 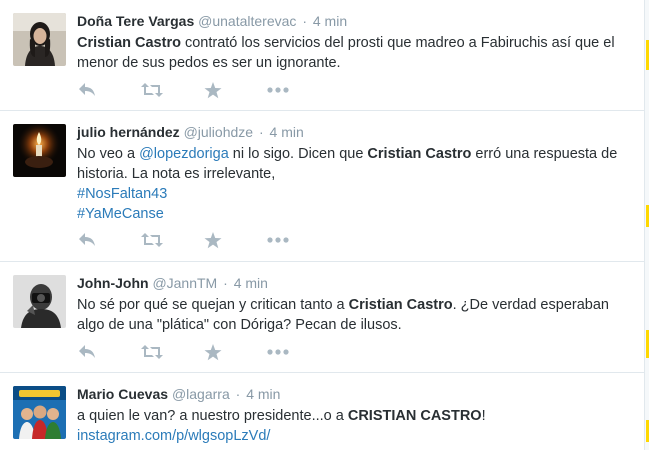 What do you see at coordinates (128, 132) in the screenshot?
I see `author-name: julio hernández` at bounding box center [128, 132].